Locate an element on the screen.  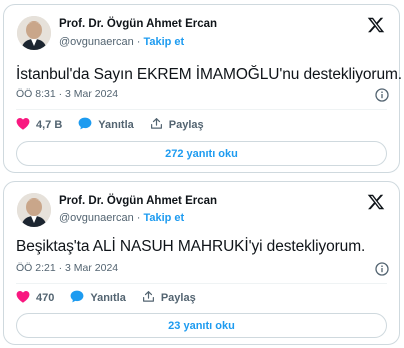
tweet-timestamp: ÖÖ 2:21 · 3 Mar 2024 is located at coordinates (67, 268).